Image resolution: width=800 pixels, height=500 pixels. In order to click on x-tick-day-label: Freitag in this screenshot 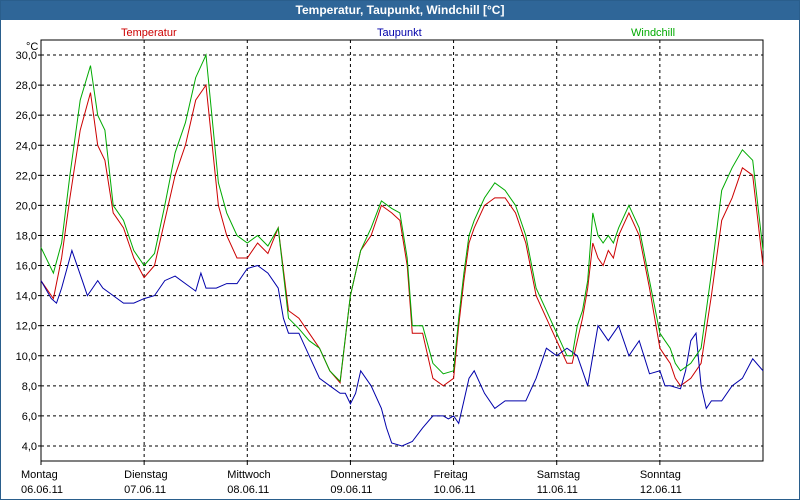, I will do `click(451, 475)`.